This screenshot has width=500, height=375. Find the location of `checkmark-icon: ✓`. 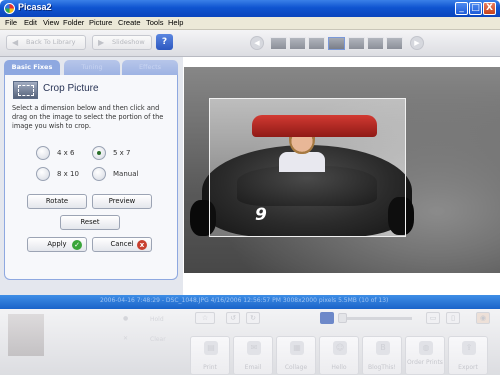

checkmark-icon: ✓ is located at coordinates (77, 245).